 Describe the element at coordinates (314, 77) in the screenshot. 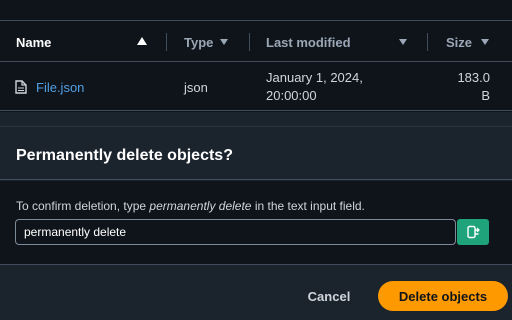

I see `last-modified-date: January 1, 2024,` at that location.